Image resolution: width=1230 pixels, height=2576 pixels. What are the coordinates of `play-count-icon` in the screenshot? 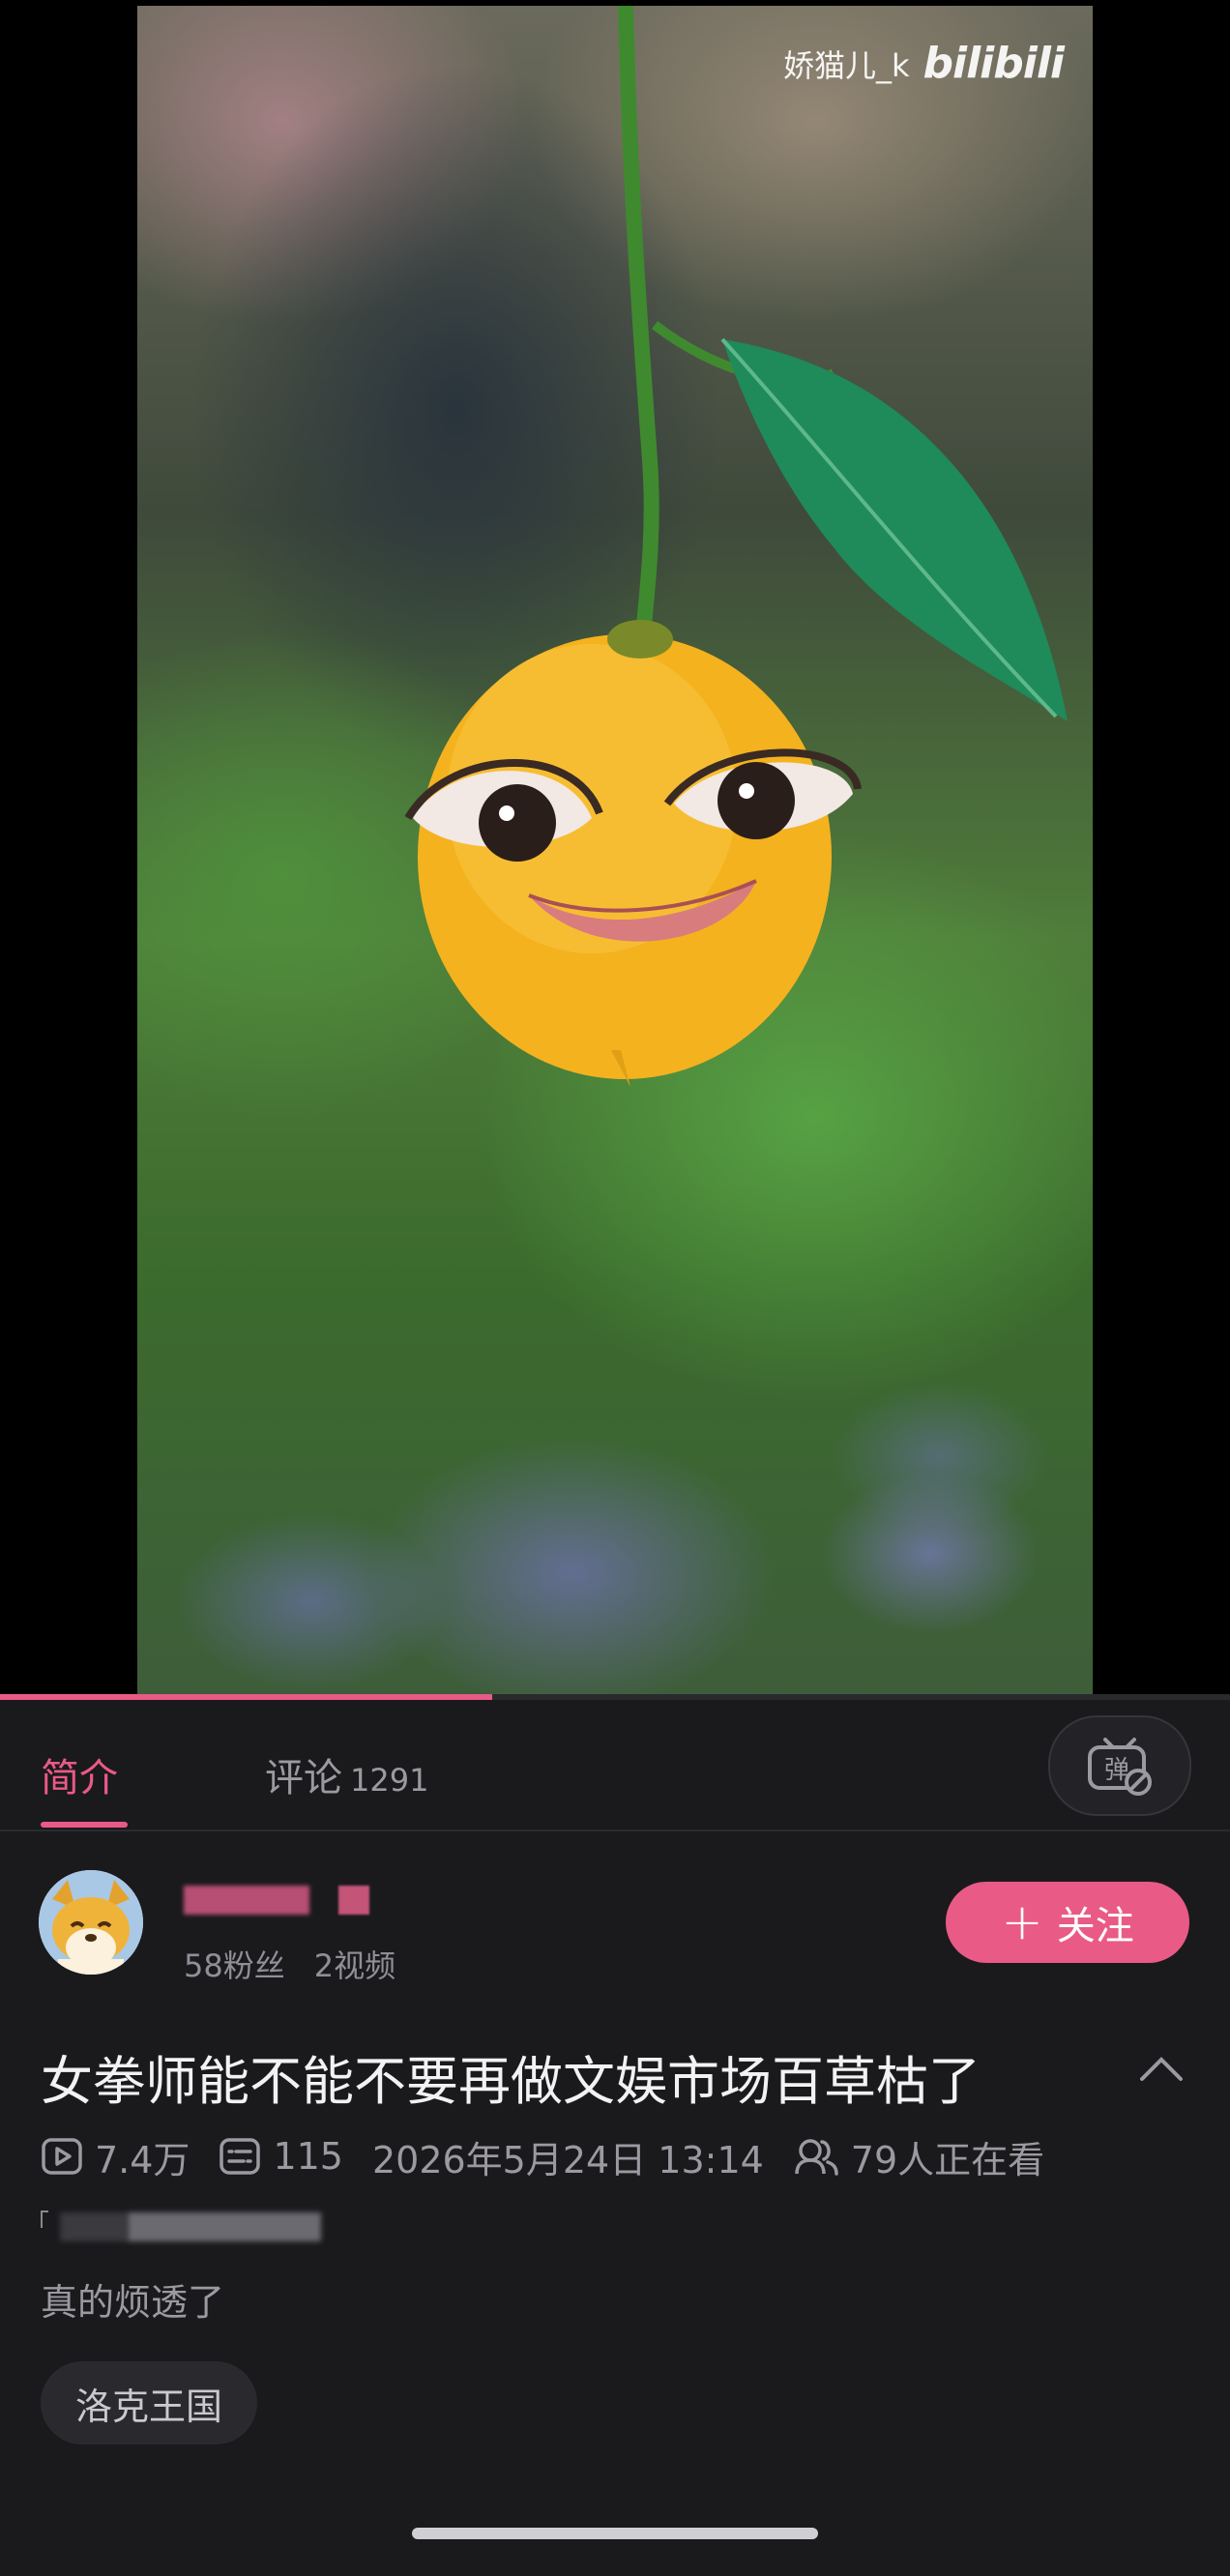 It's located at (62, 2156).